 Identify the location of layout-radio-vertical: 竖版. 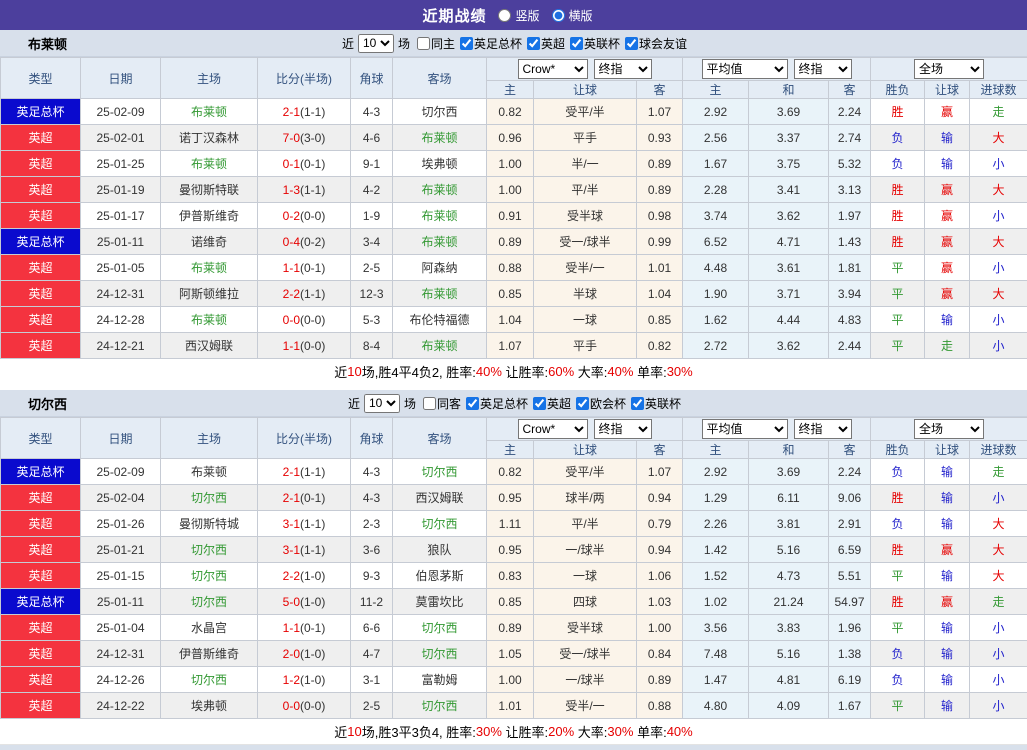
(518, 15).